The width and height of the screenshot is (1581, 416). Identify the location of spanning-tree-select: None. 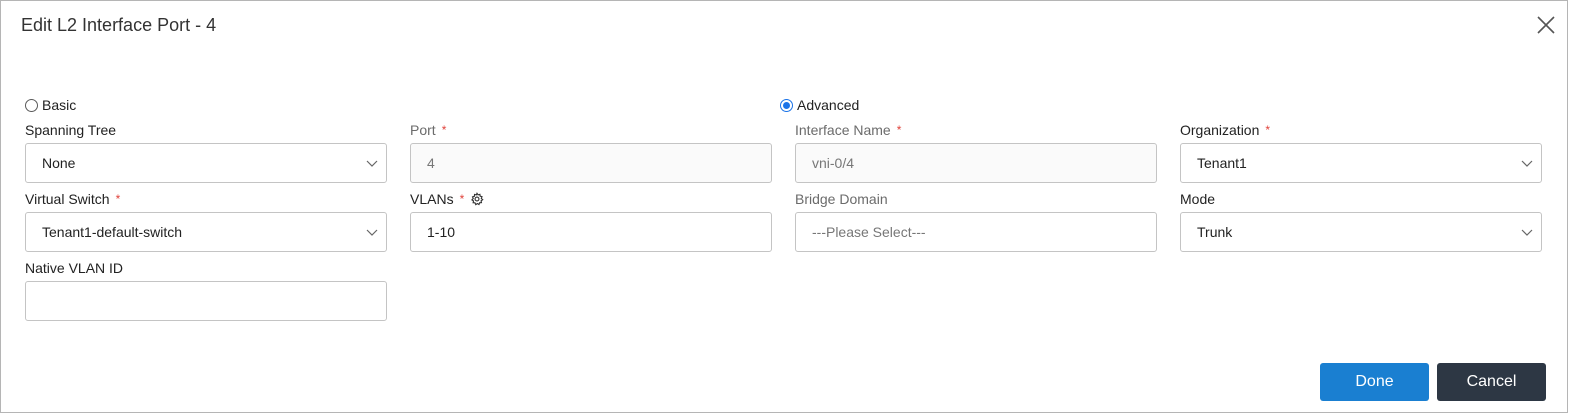
(206, 163).